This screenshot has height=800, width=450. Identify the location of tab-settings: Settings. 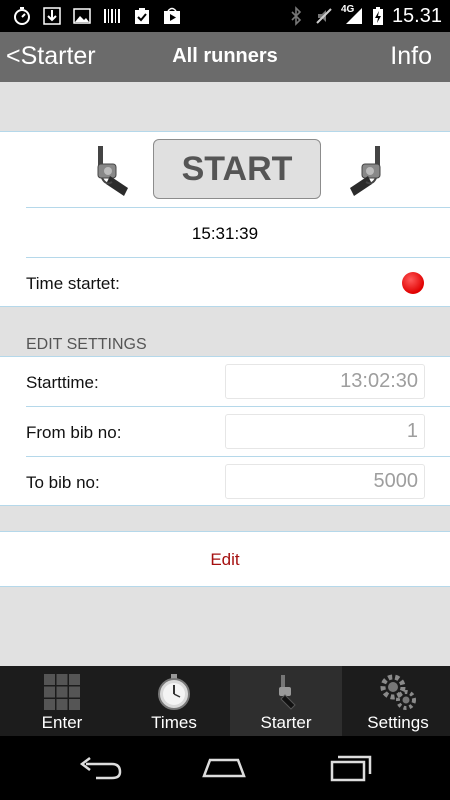
(396, 701).